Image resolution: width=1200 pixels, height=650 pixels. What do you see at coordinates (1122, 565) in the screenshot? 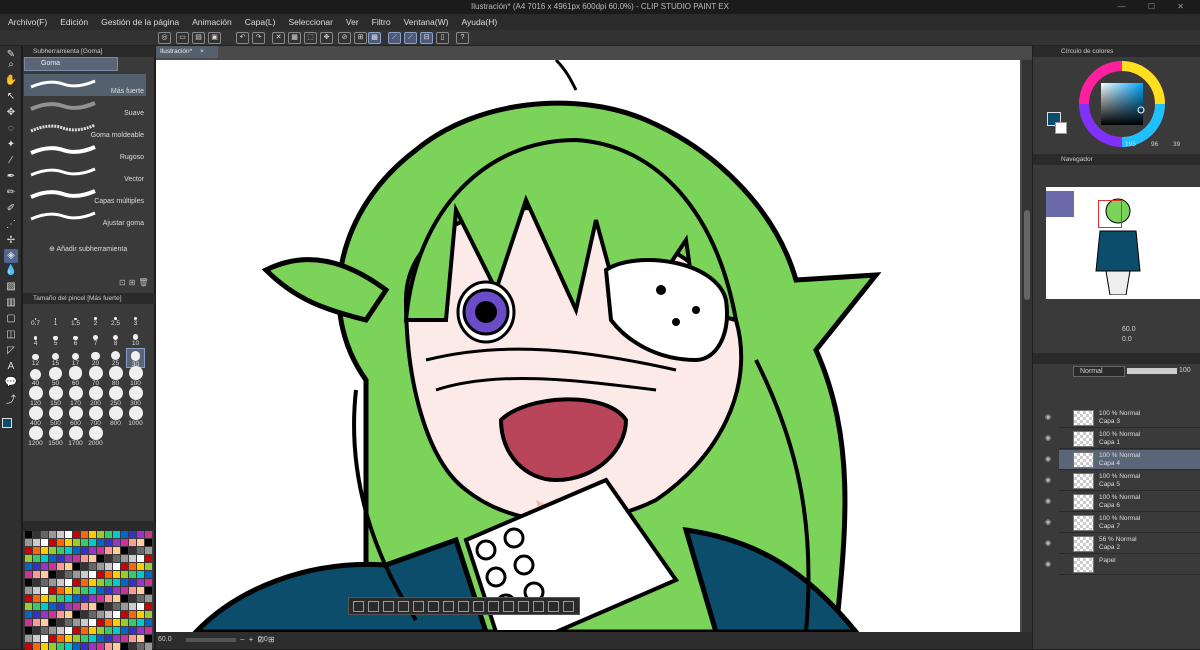
I see `layer-row: ◉ Papel` at bounding box center [1122, 565].